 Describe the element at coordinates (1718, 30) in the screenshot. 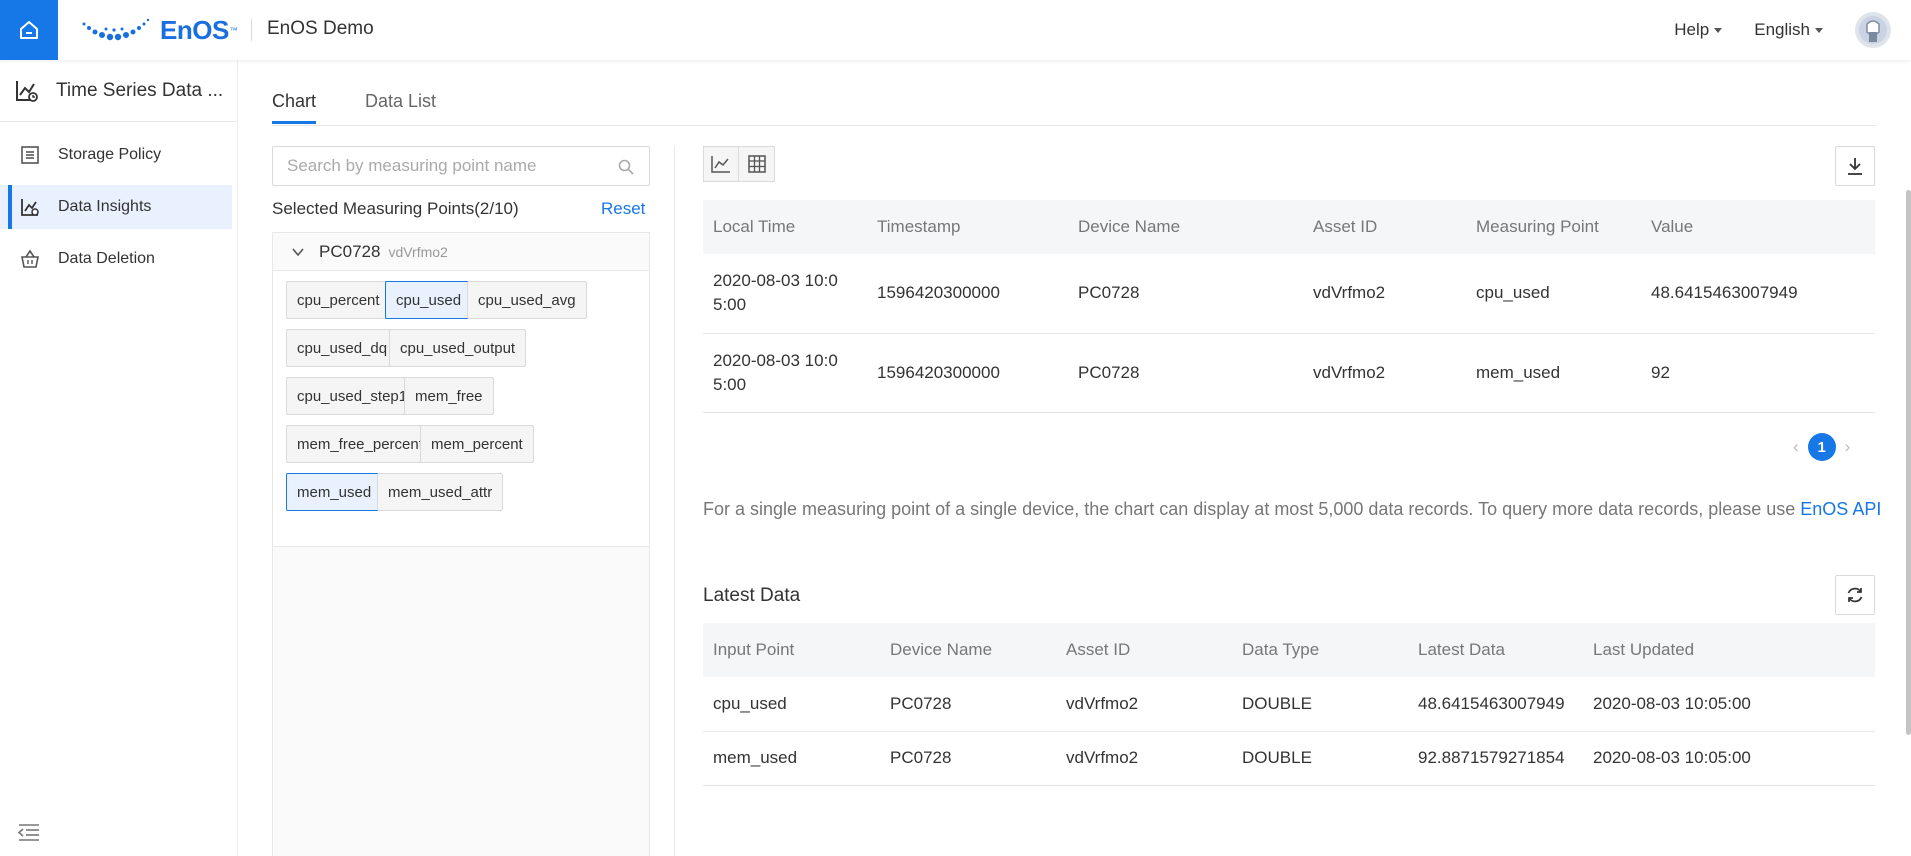

I see `caret-down-icon` at that location.